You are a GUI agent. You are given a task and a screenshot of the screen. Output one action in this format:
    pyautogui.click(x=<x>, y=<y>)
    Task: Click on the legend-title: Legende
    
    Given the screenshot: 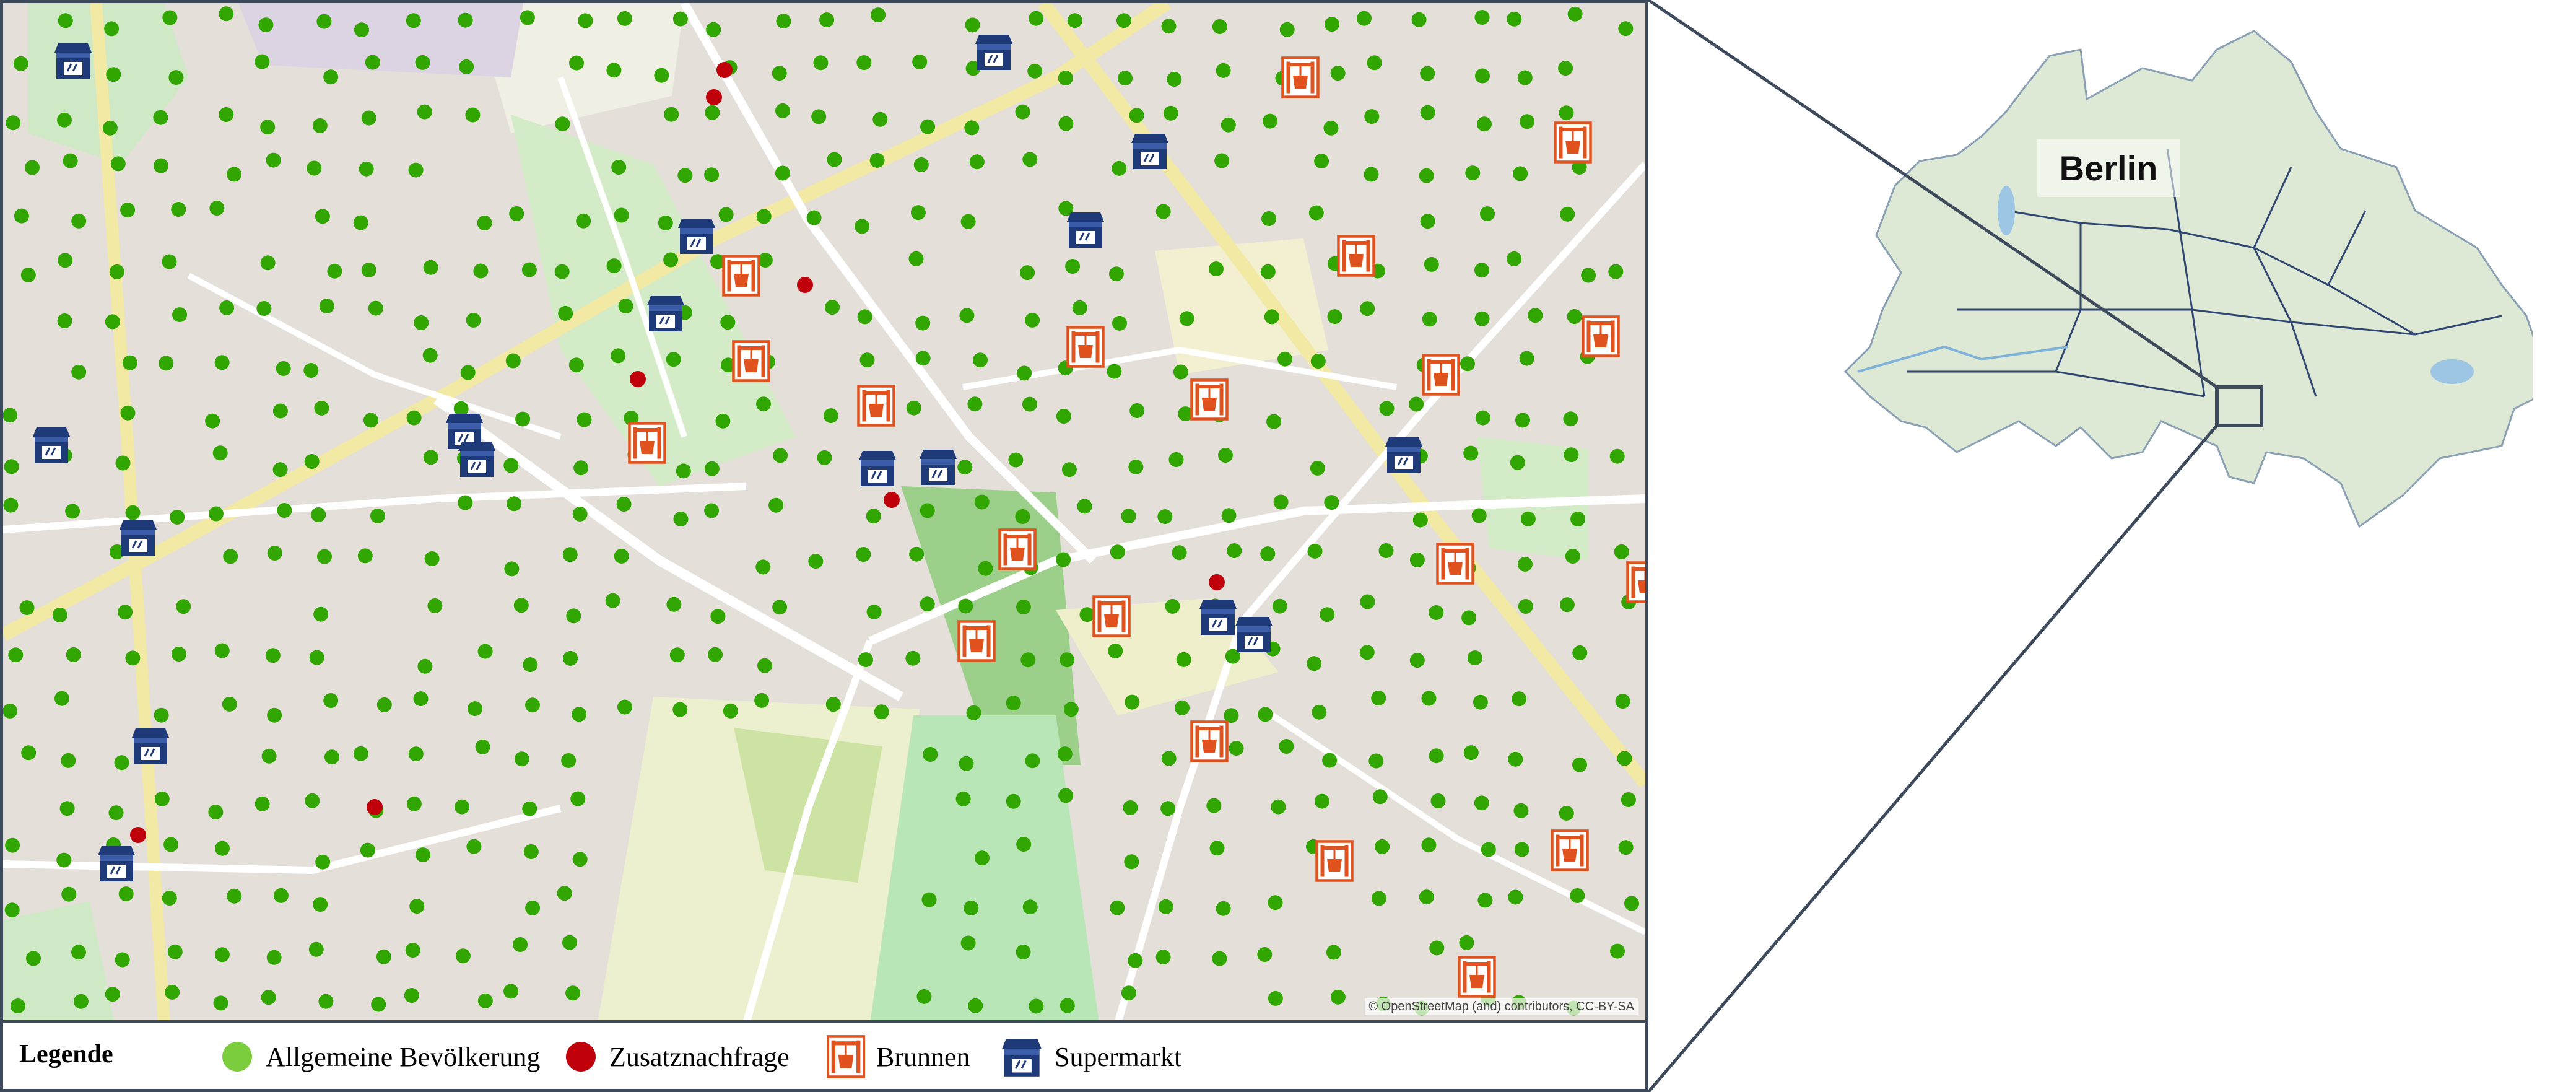 What is the action you would take?
    pyautogui.click(x=66, y=1054)
    